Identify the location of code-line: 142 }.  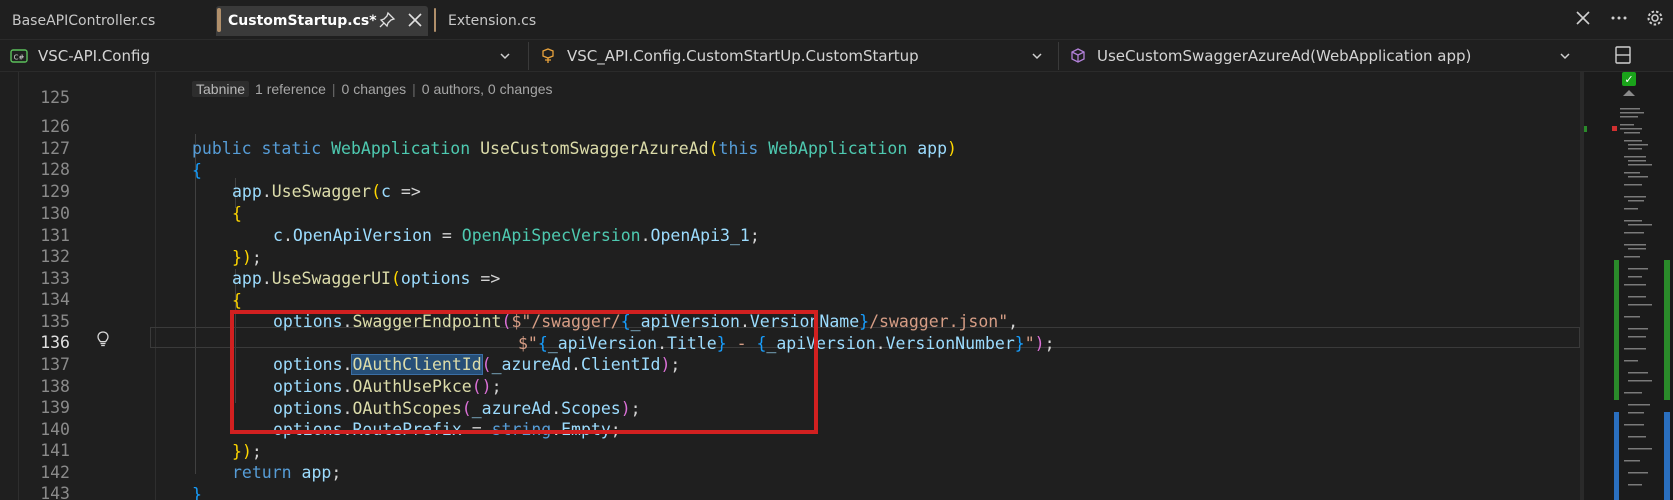
(790, 469).